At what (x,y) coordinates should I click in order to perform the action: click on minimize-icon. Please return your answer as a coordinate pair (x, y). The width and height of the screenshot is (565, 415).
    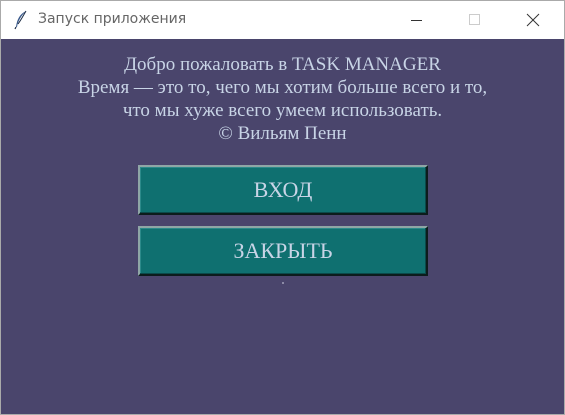
    Looking at the image, I should click on (417, 20).